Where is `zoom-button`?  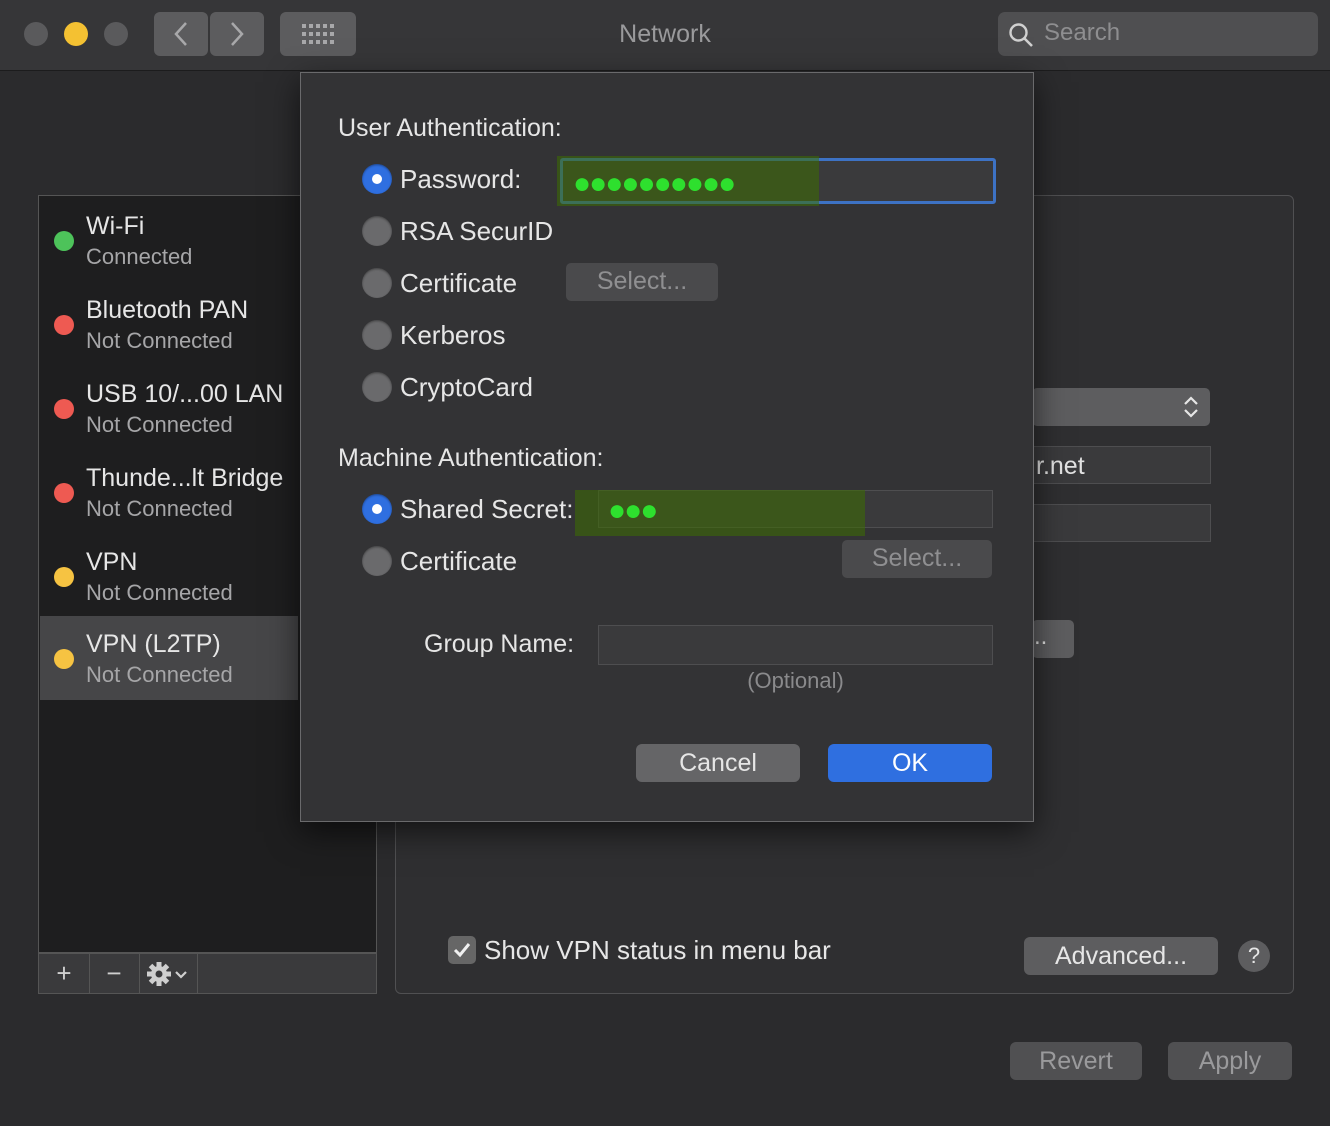 zoom-button is located at coordinates (116, 34).